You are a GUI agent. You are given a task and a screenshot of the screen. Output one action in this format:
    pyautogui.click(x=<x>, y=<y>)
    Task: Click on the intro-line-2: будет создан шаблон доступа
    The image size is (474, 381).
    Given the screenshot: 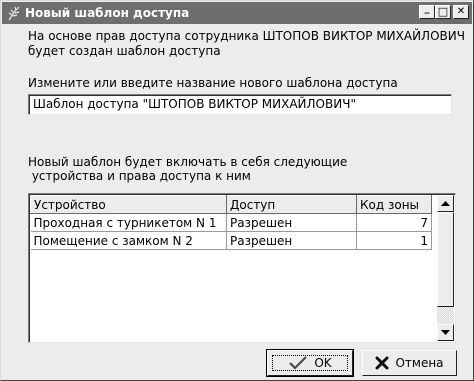 What is the action you would take?
    pyautogui.click(x=124, y=51)
    